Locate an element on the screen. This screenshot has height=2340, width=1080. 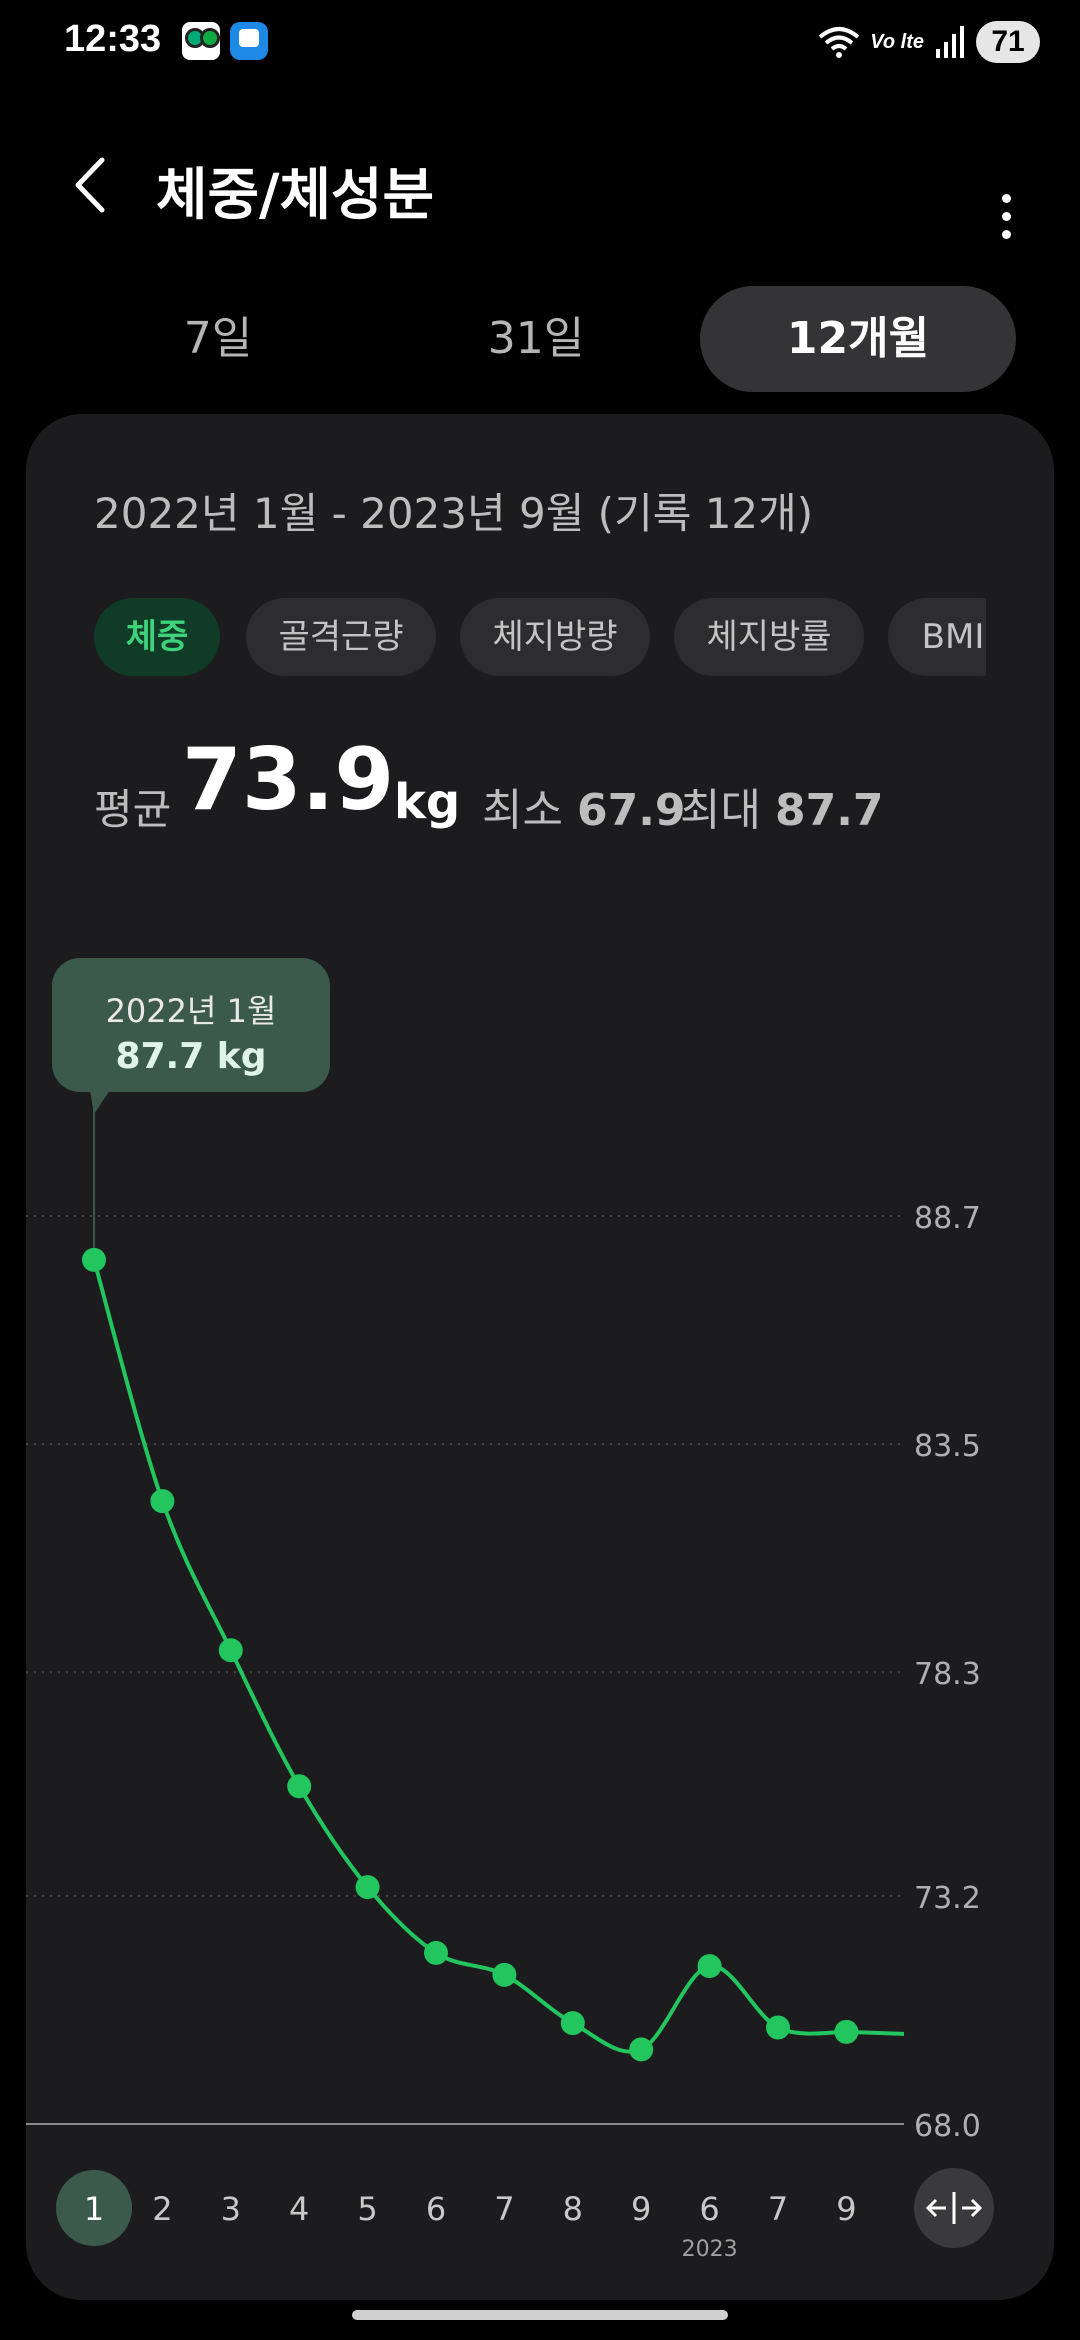
signal-icon is located at coordinates (950, 42).